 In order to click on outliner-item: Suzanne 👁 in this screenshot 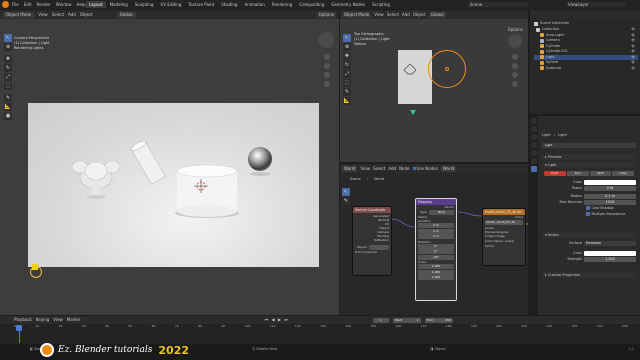, I will do `click(586, 69)`.